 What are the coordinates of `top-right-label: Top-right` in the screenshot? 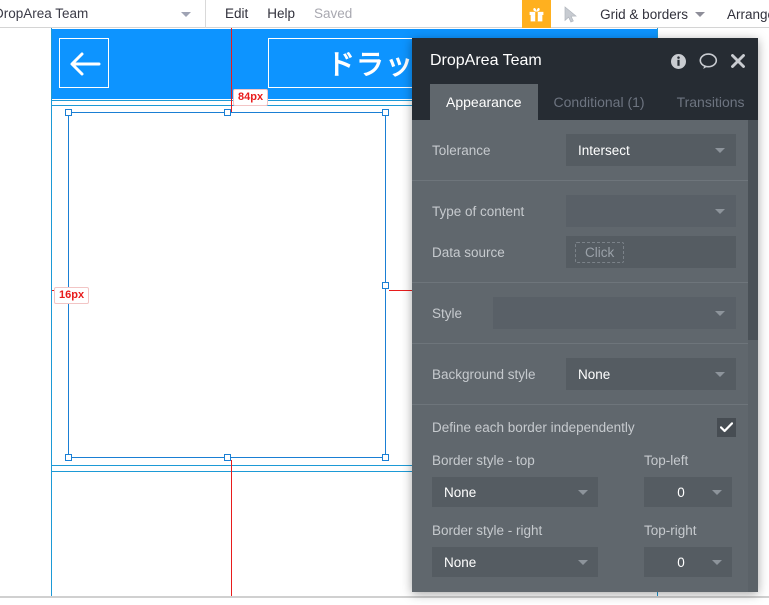 It's located at (670, 530).